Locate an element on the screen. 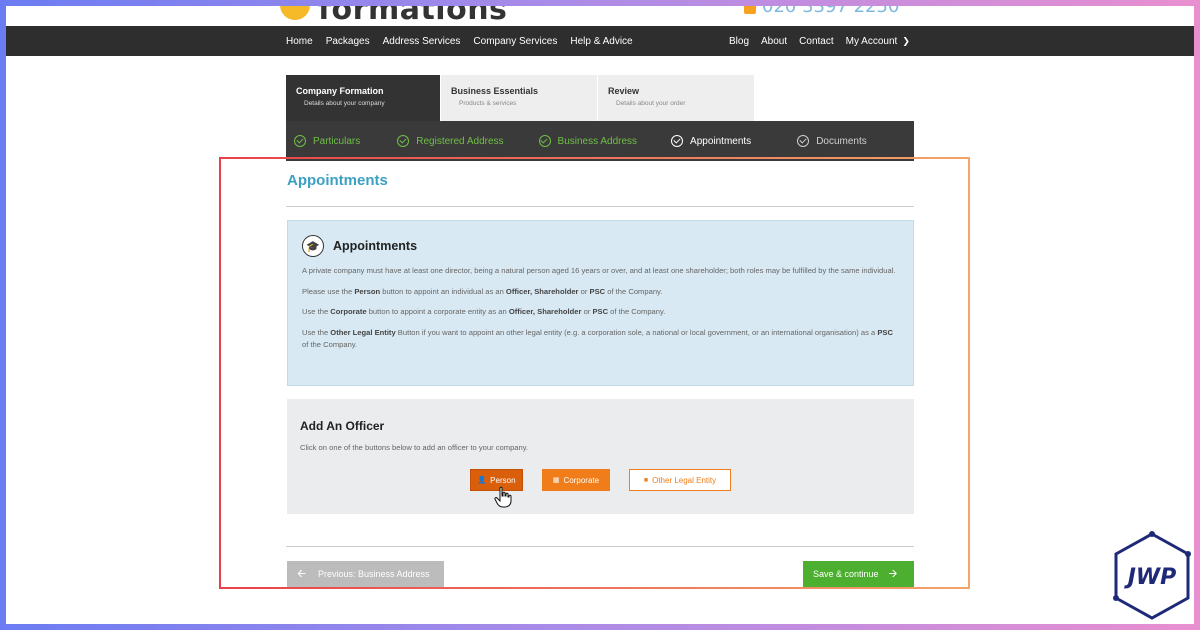  step-business-address: Business Address is located at coordinates (588, 141).